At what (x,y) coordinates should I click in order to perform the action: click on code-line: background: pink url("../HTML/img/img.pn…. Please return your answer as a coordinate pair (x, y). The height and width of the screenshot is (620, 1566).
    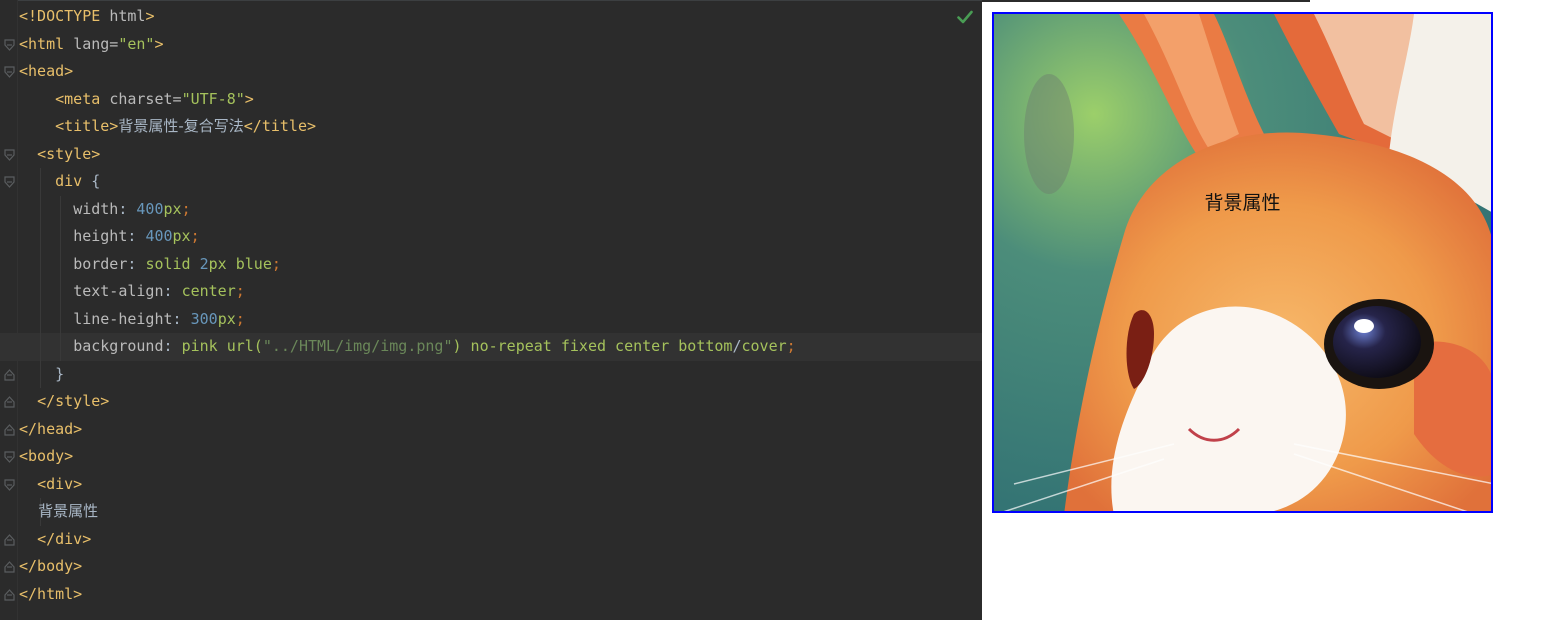
    Looking at the image, I should click on (491, 347).